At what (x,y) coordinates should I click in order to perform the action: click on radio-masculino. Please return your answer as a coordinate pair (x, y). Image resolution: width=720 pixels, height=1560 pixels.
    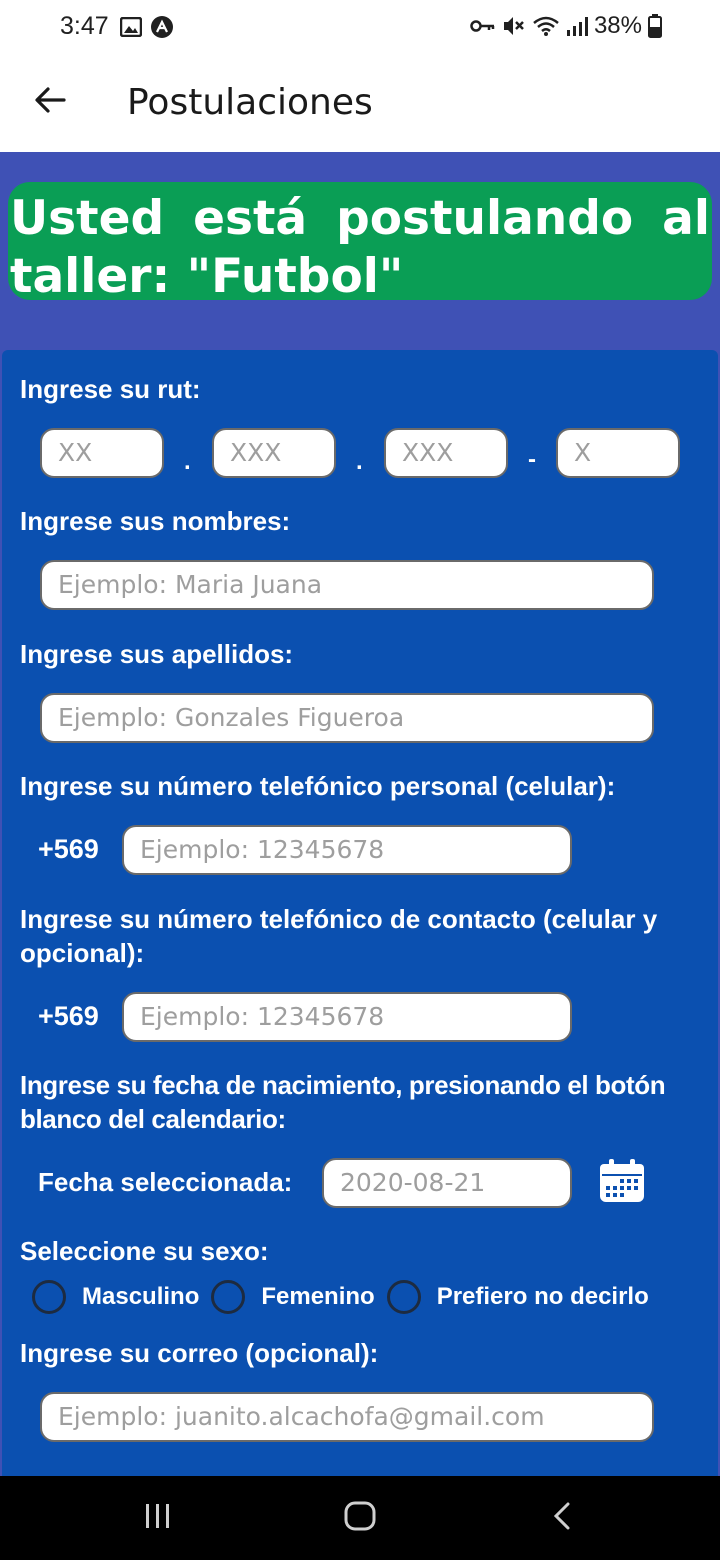
    Looking at the image, I should click on (49, 1297).